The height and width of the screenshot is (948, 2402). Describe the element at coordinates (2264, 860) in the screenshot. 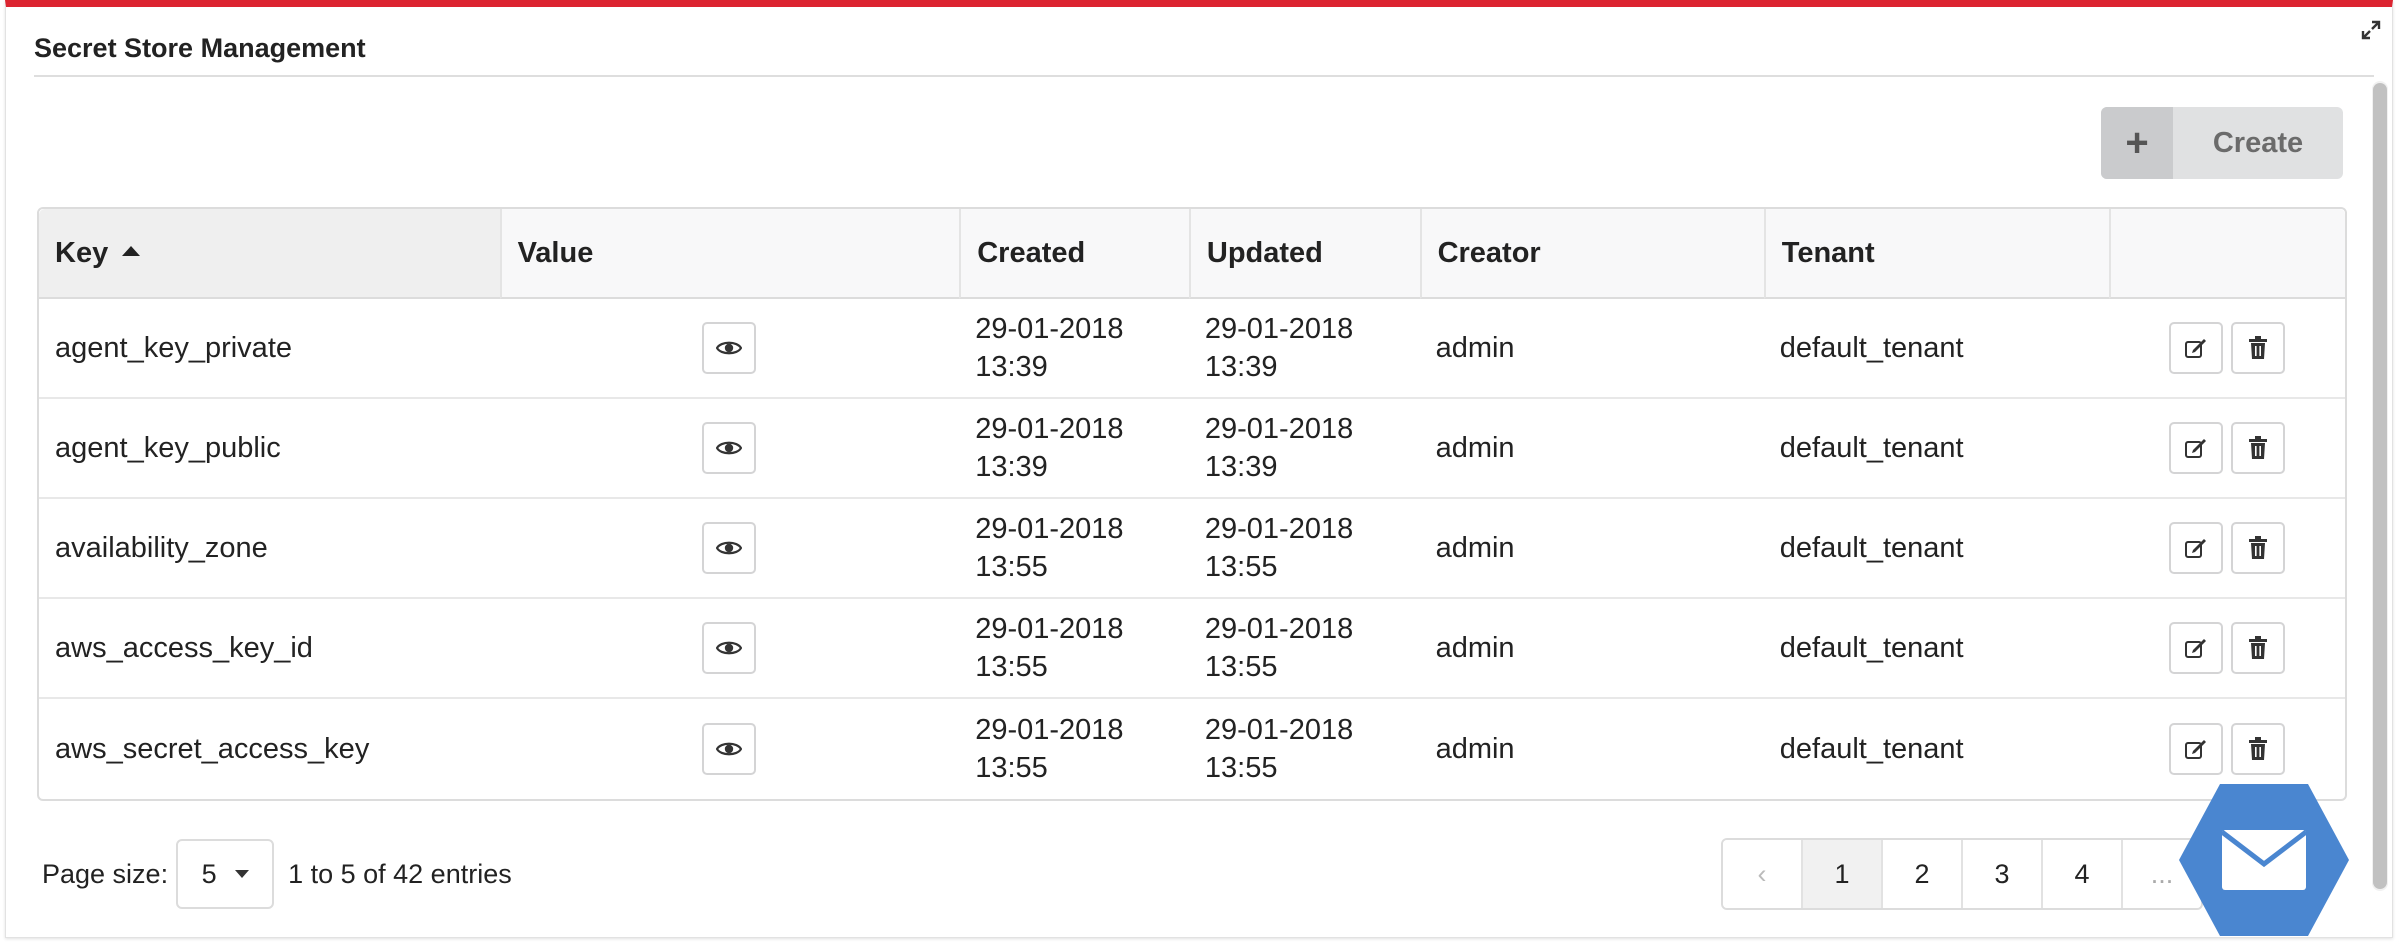

I see `mail-icon` at that location.